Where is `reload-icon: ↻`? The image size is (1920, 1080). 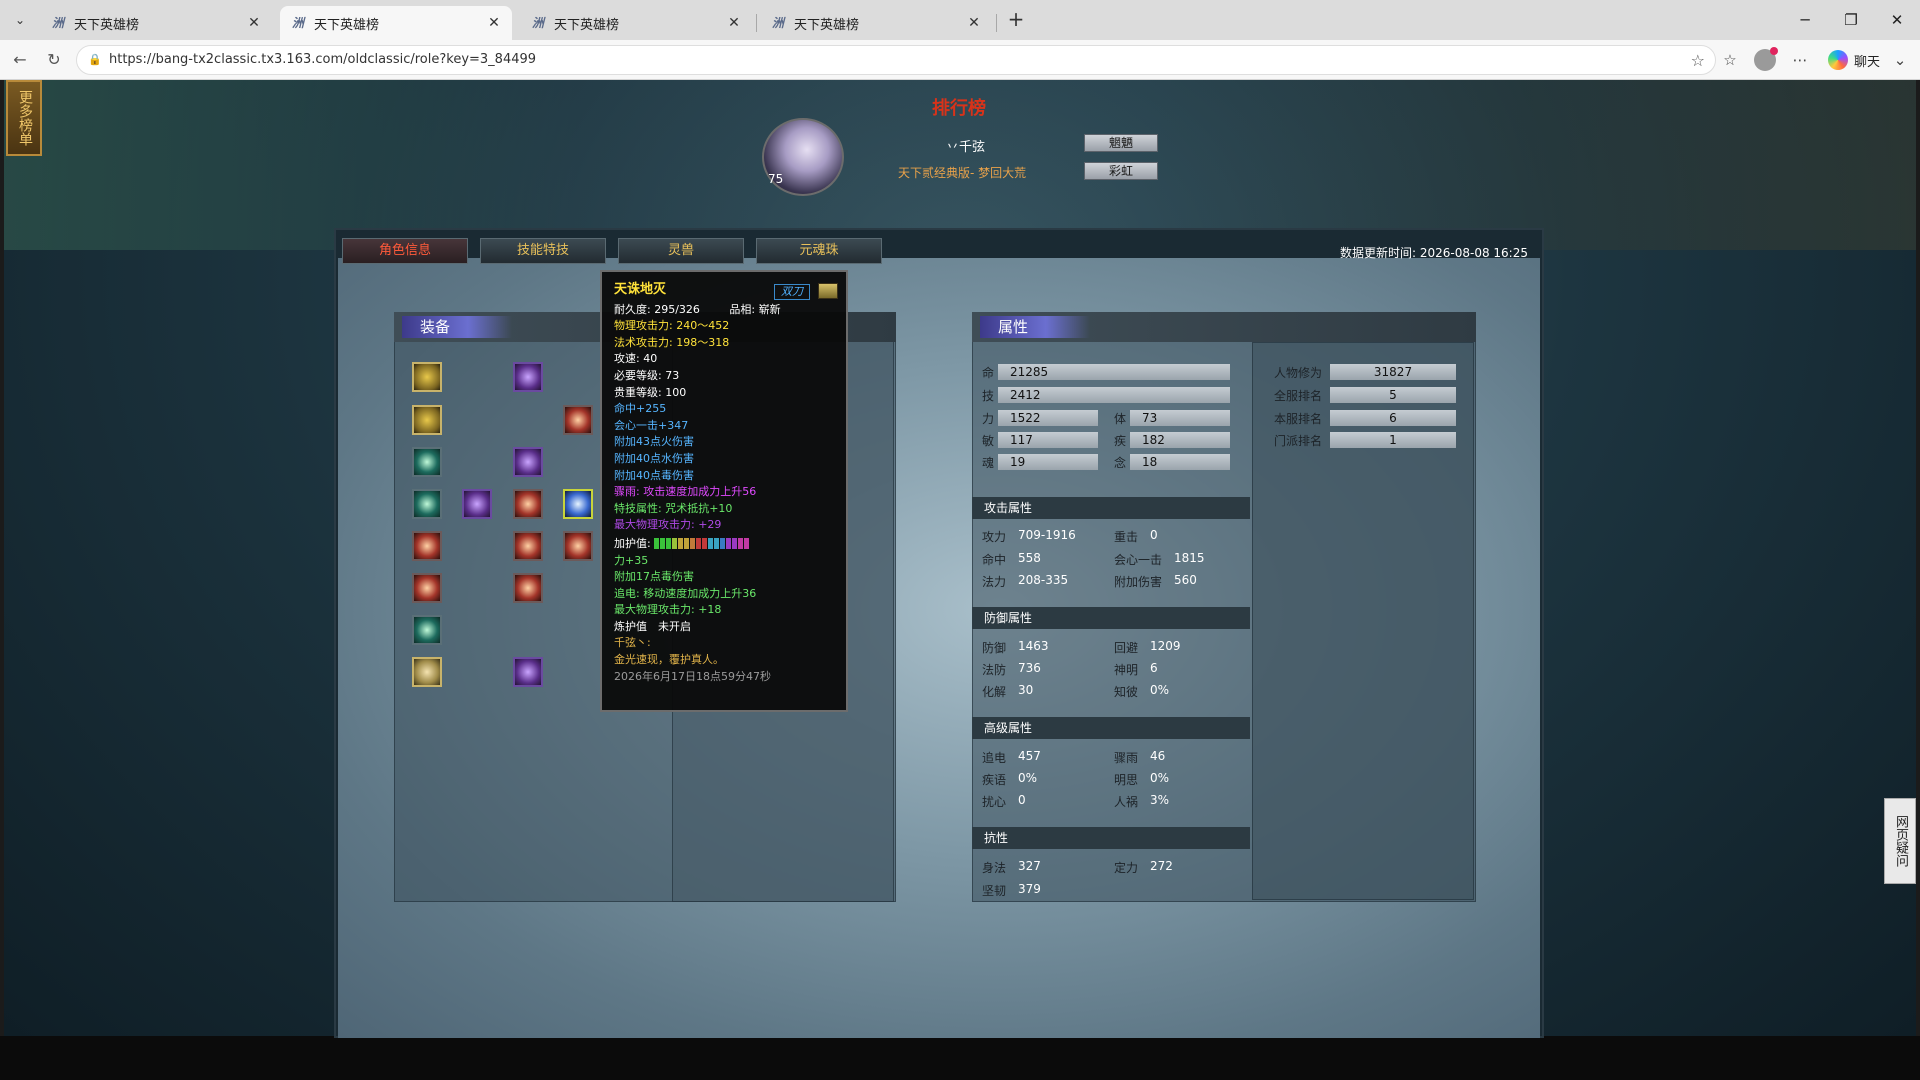
reload-icon: ↻ is located at coordinates (54, 60).